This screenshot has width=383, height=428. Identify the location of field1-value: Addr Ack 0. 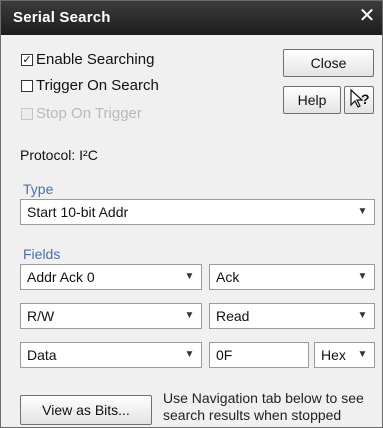
(61, 277).